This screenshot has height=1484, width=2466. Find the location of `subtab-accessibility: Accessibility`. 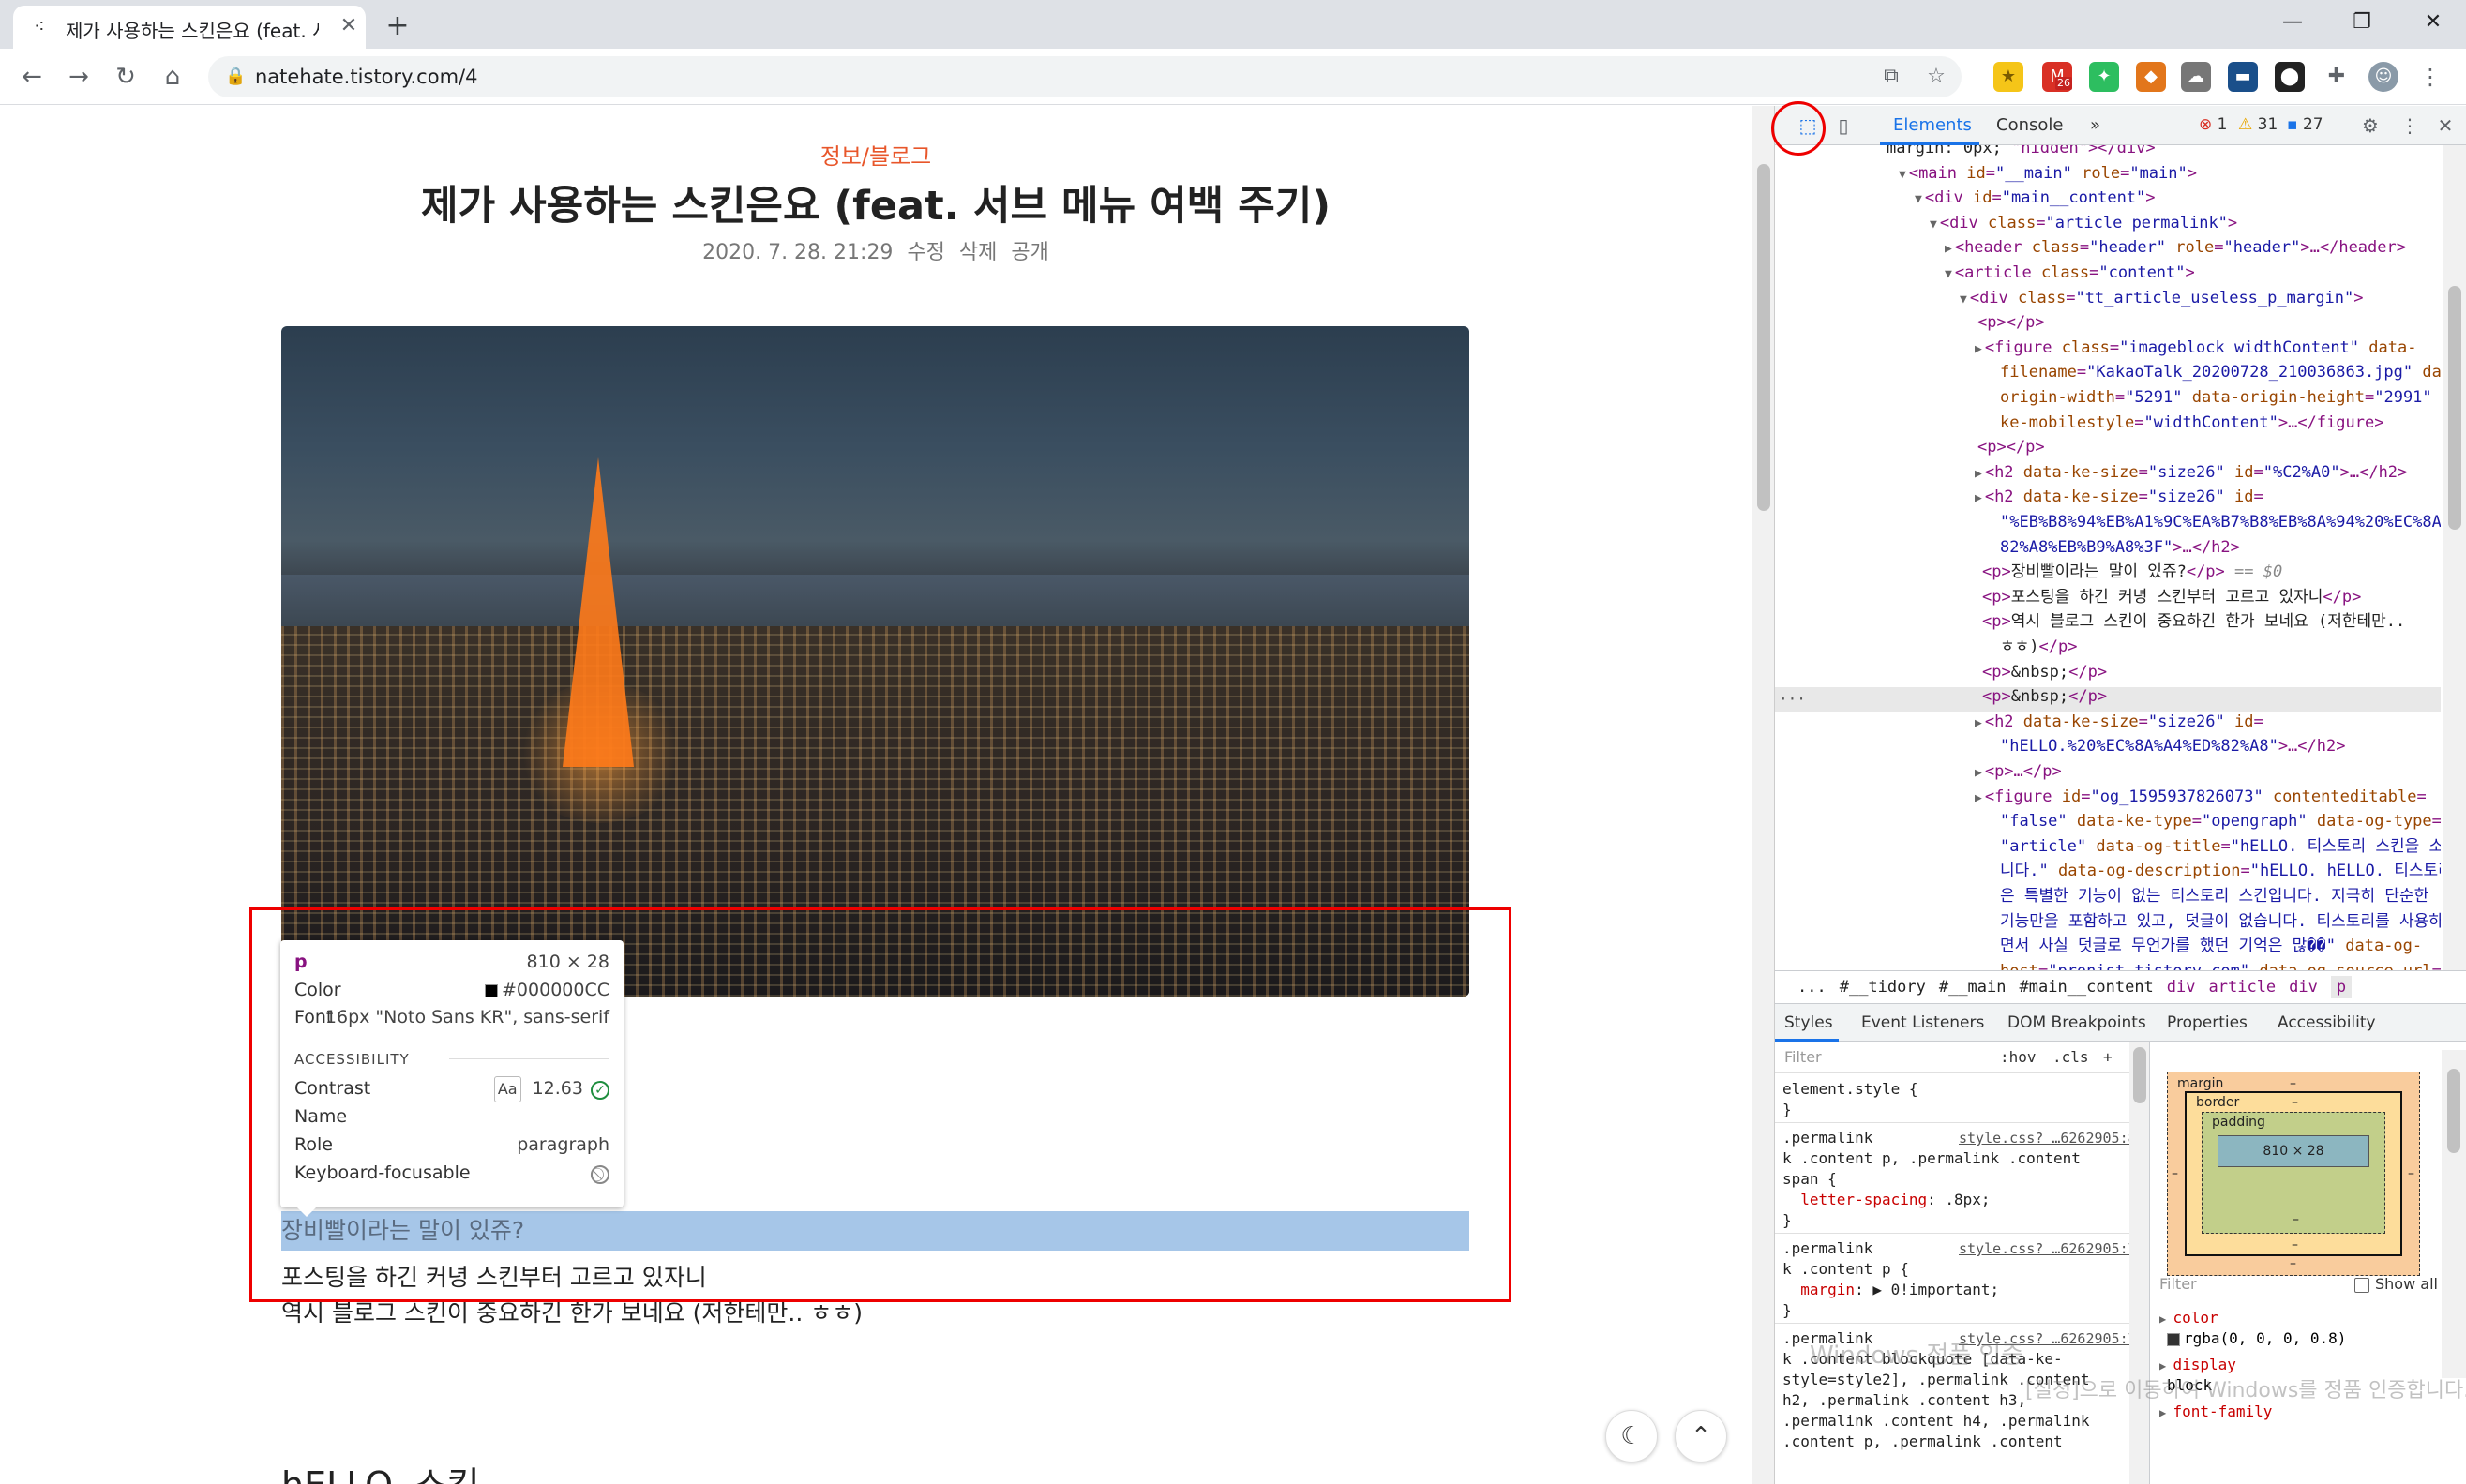

subtab-accessibility: Accessibility is located at coordinates (2327, 1022).